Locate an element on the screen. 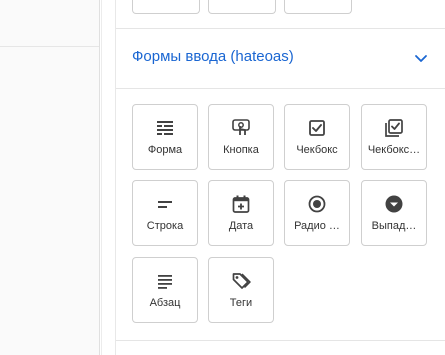  tile-tags: Теги is located at coordinates (241, 290).